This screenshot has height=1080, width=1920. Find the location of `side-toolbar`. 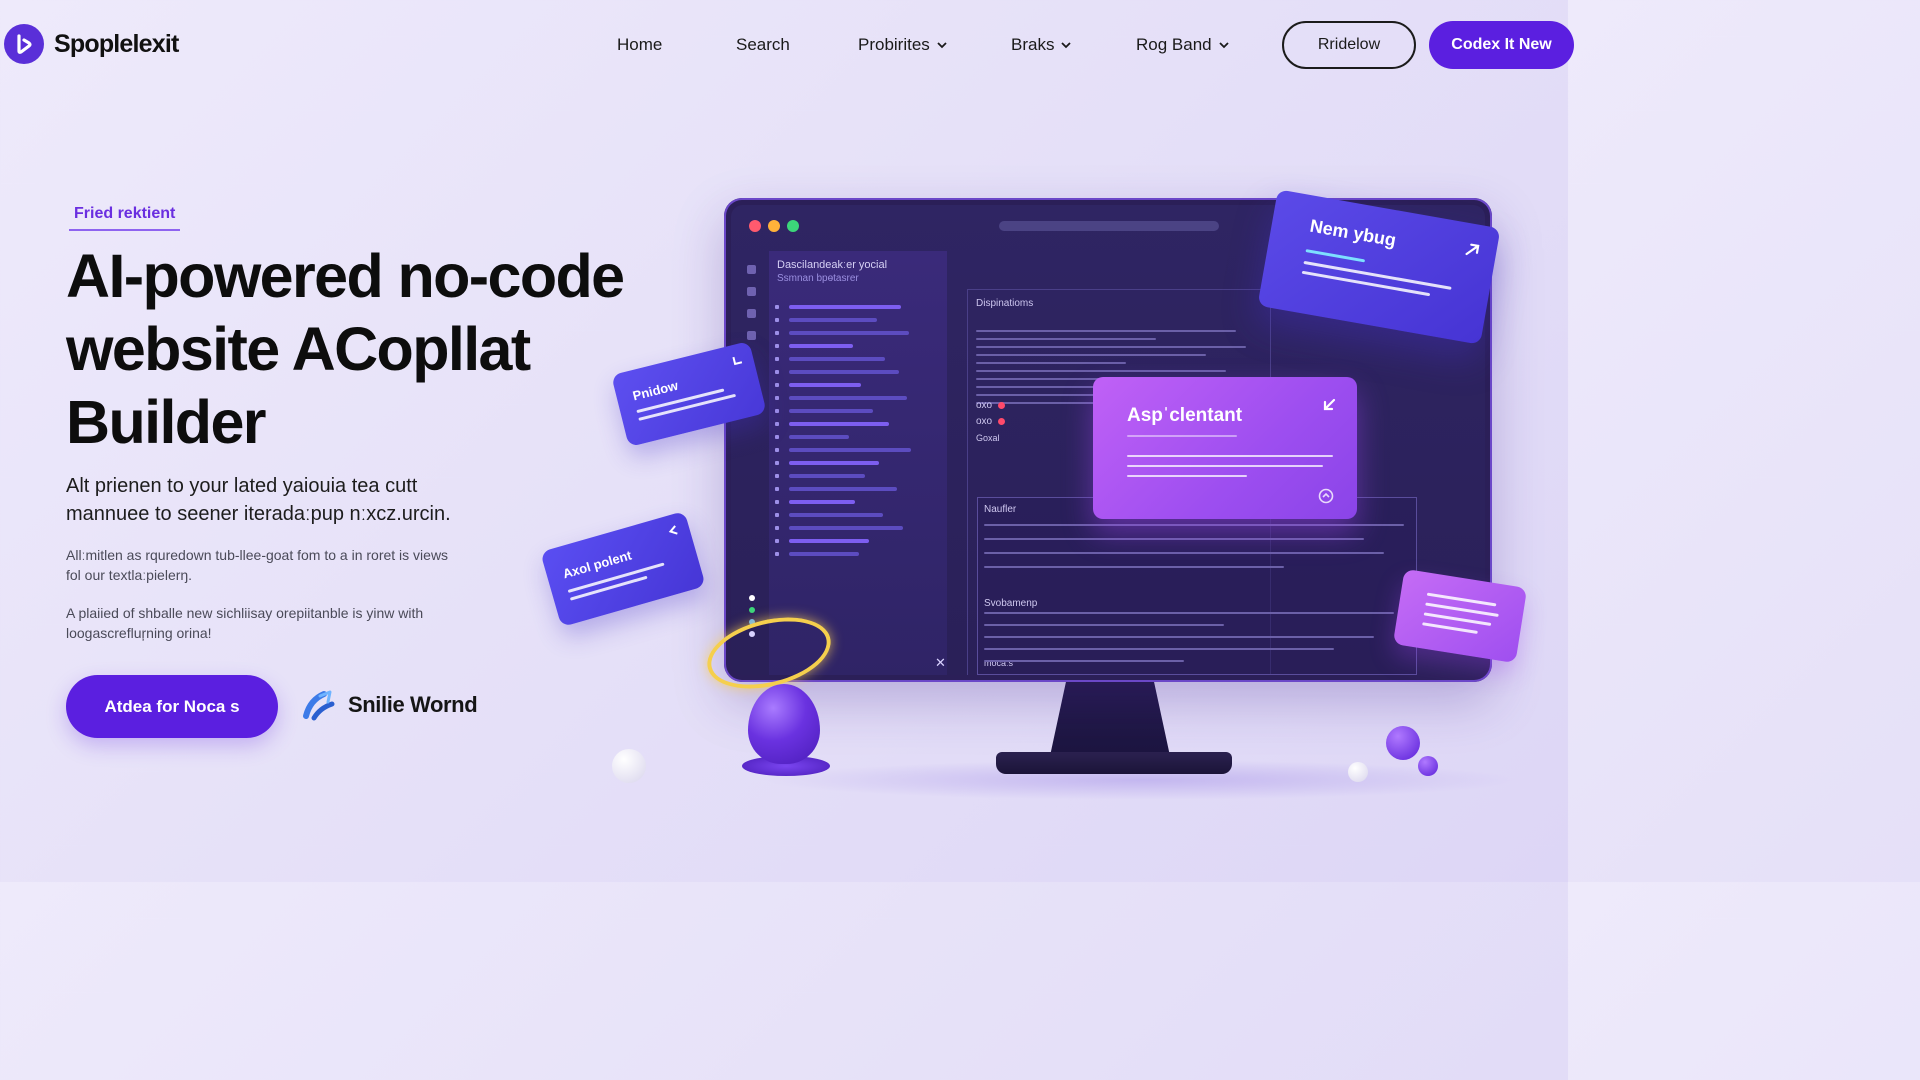

side-toolbar is located at coordinates (754, 309).